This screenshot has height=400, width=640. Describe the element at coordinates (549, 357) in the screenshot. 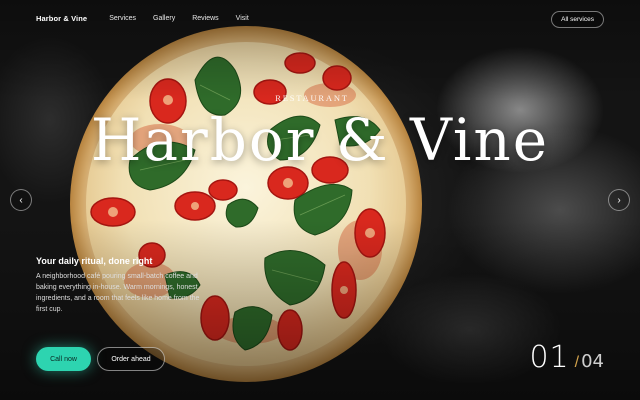

I see `slide-current: 01` at that location.